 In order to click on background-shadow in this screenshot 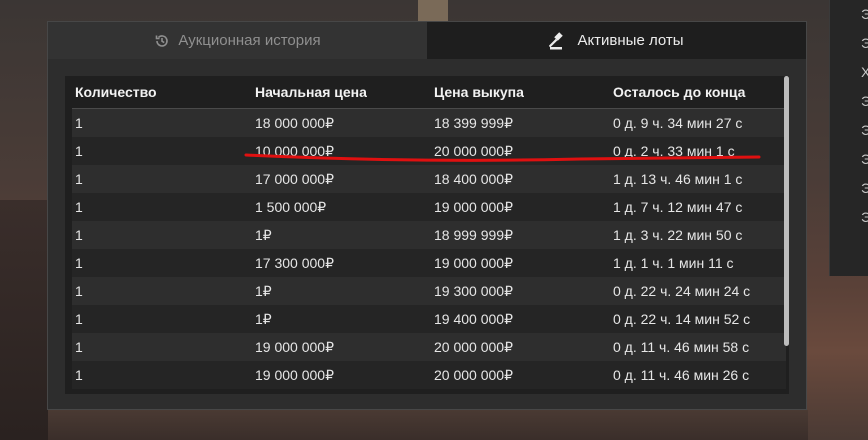, I will do `click(24, 320)`.